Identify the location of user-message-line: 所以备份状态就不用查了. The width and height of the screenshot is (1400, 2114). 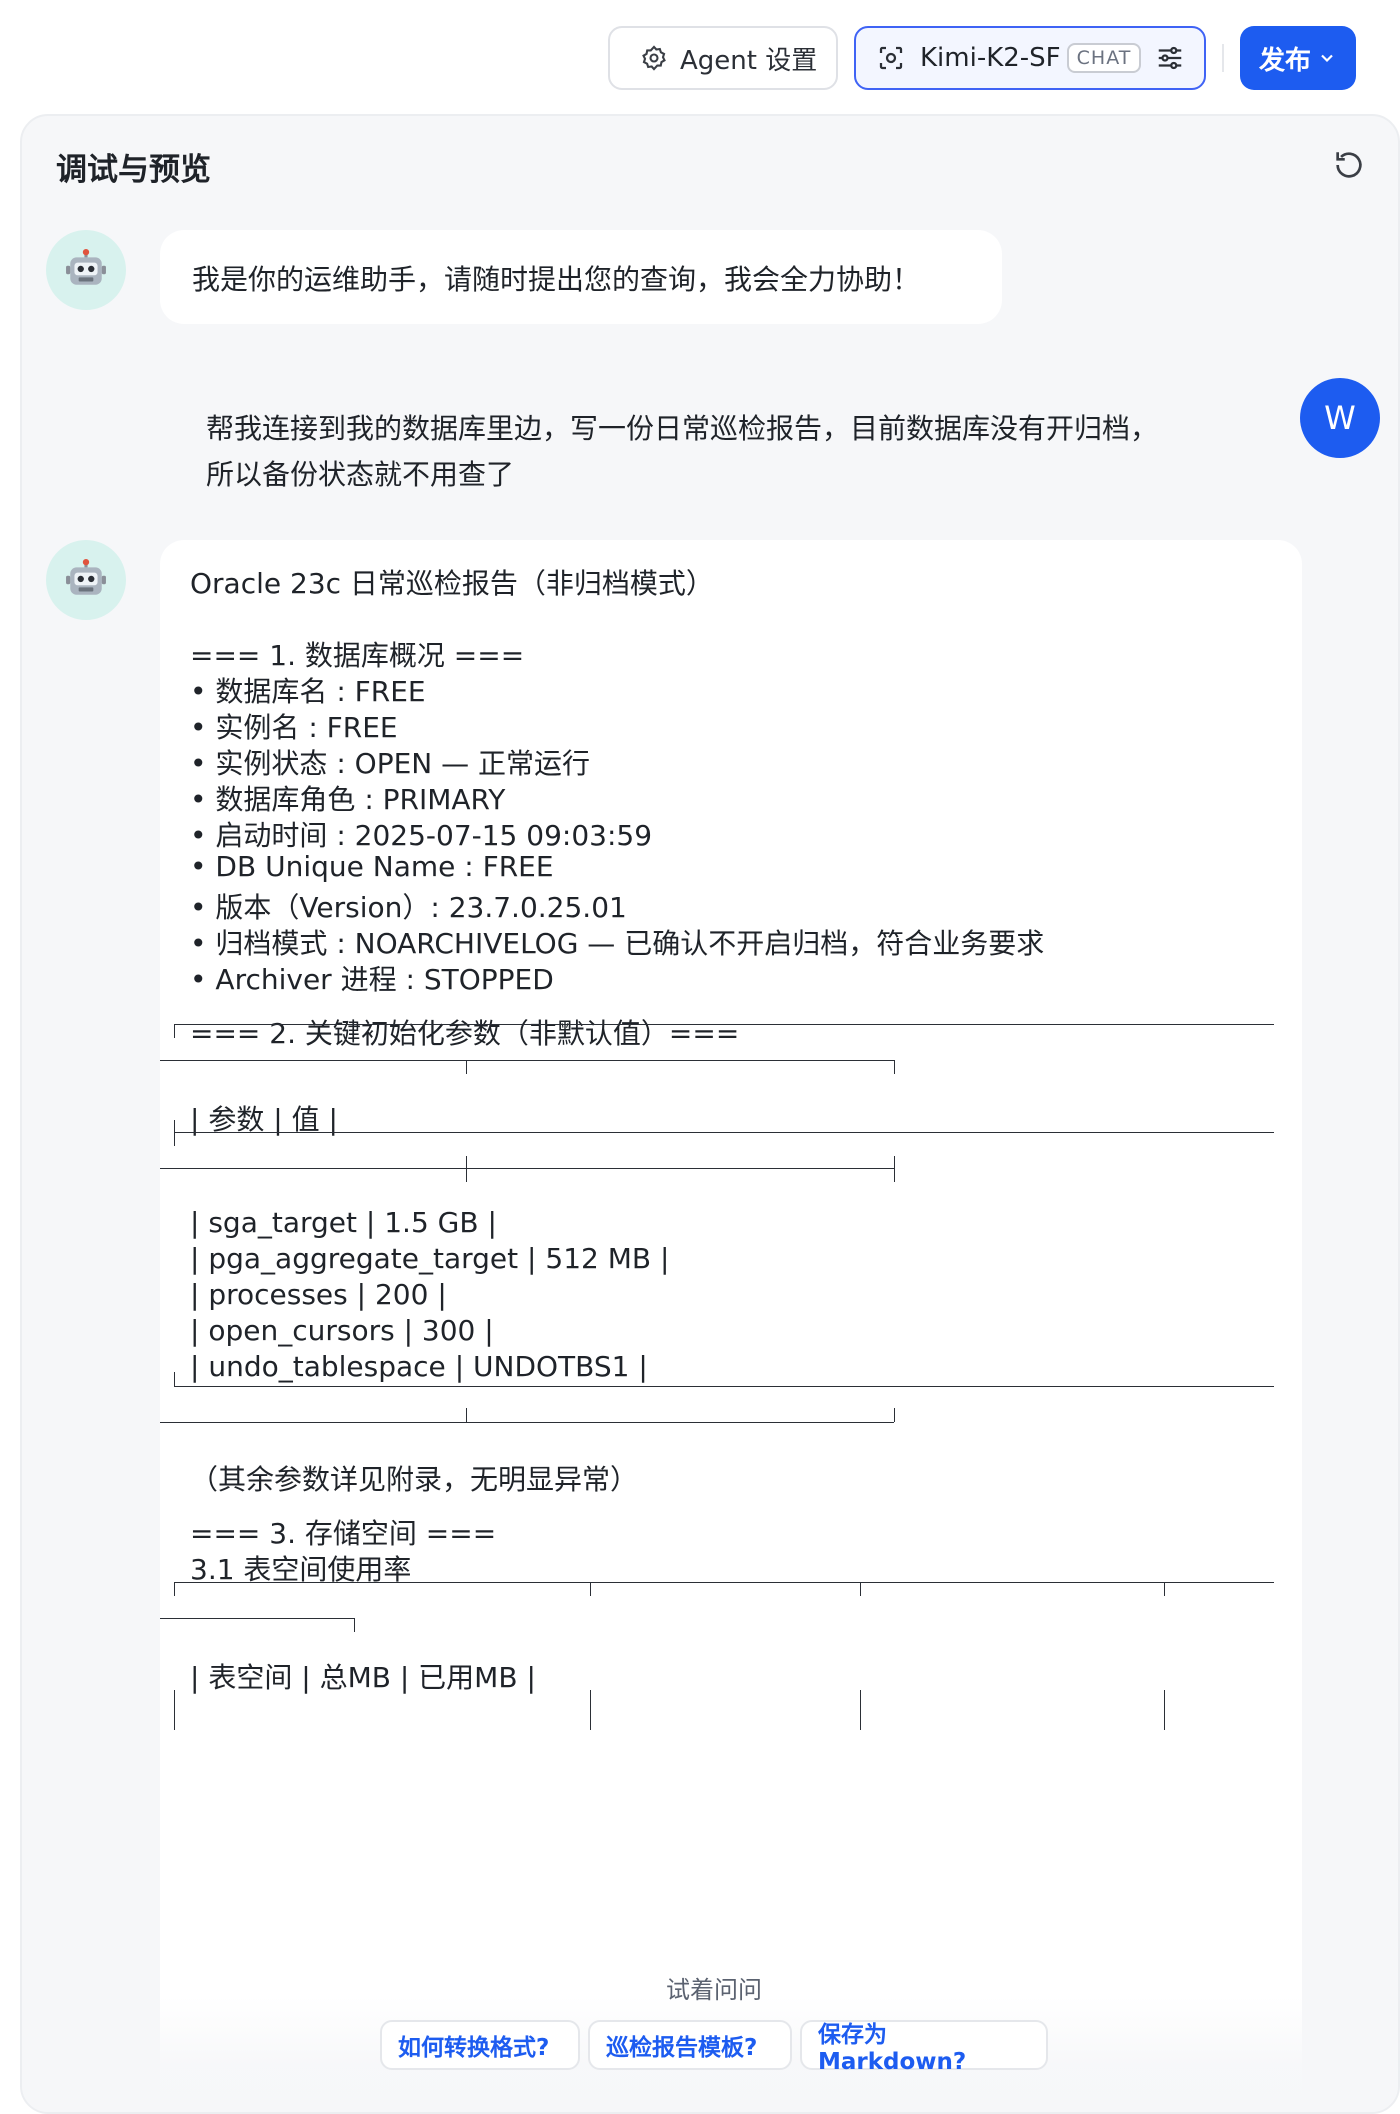
(360, 474).